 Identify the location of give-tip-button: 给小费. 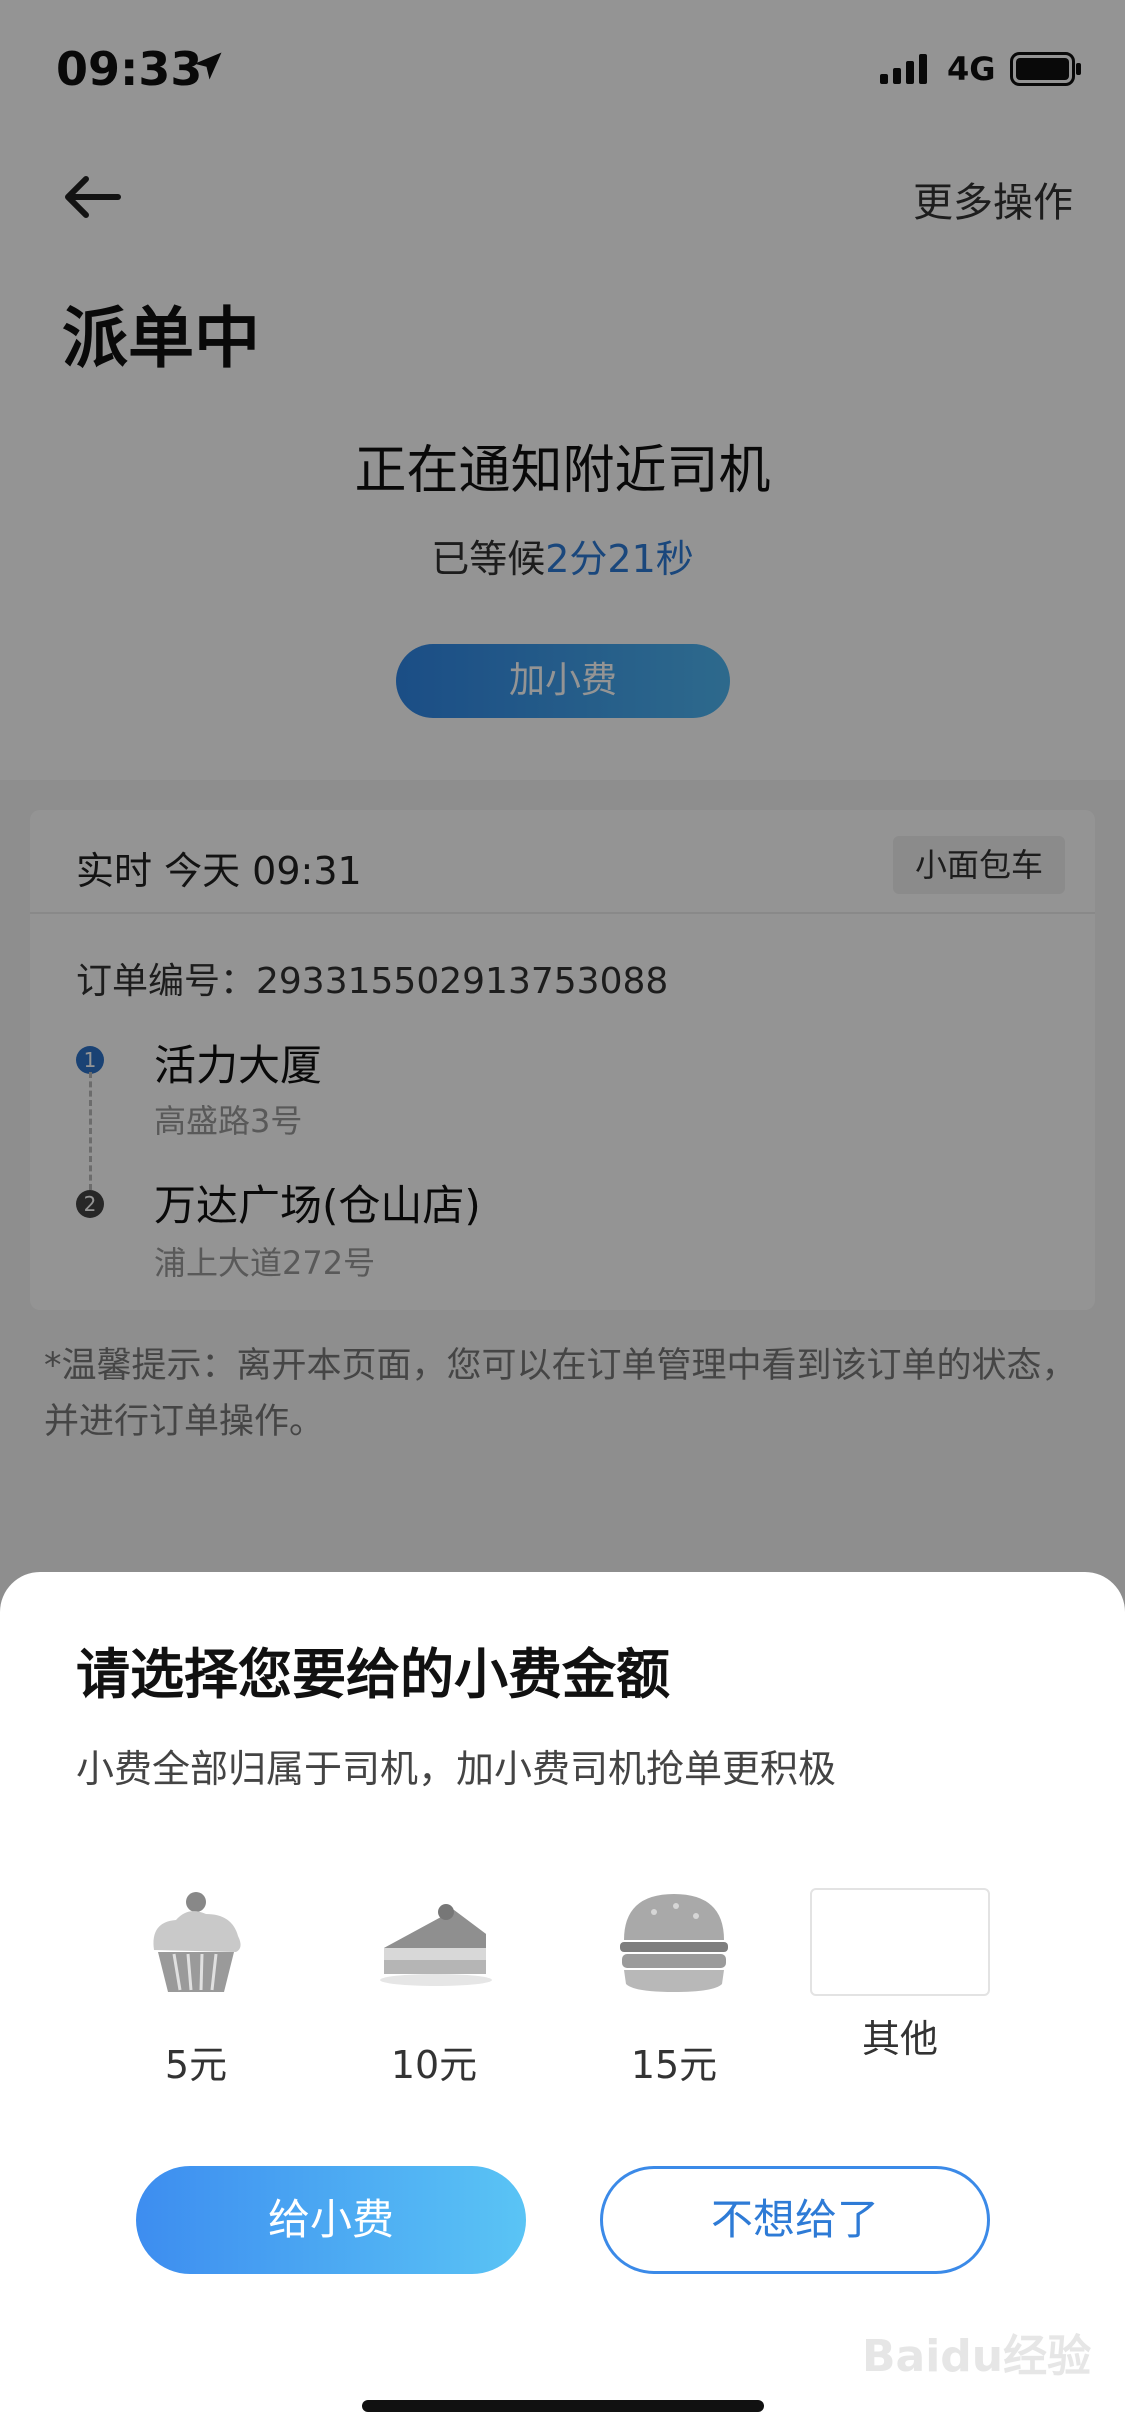
(331, 2220).